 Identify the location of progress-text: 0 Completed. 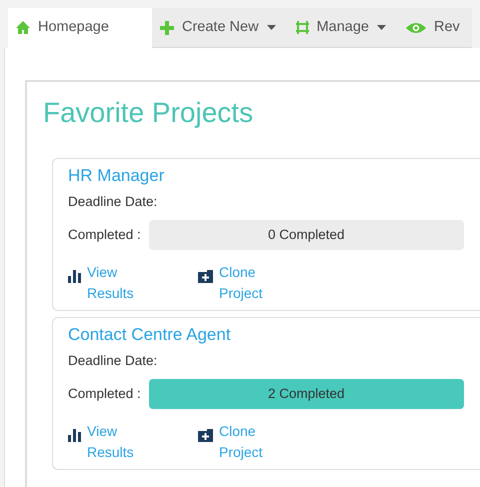
(306, 235).